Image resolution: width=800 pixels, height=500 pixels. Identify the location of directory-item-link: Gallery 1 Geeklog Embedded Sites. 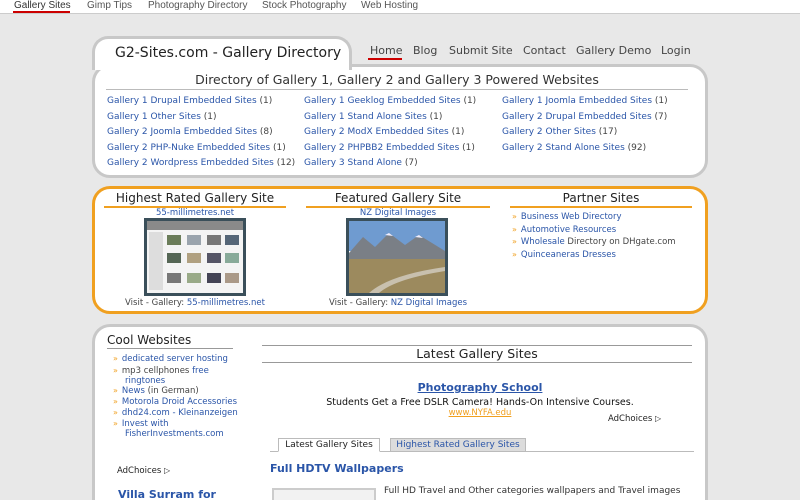
(382, 101).